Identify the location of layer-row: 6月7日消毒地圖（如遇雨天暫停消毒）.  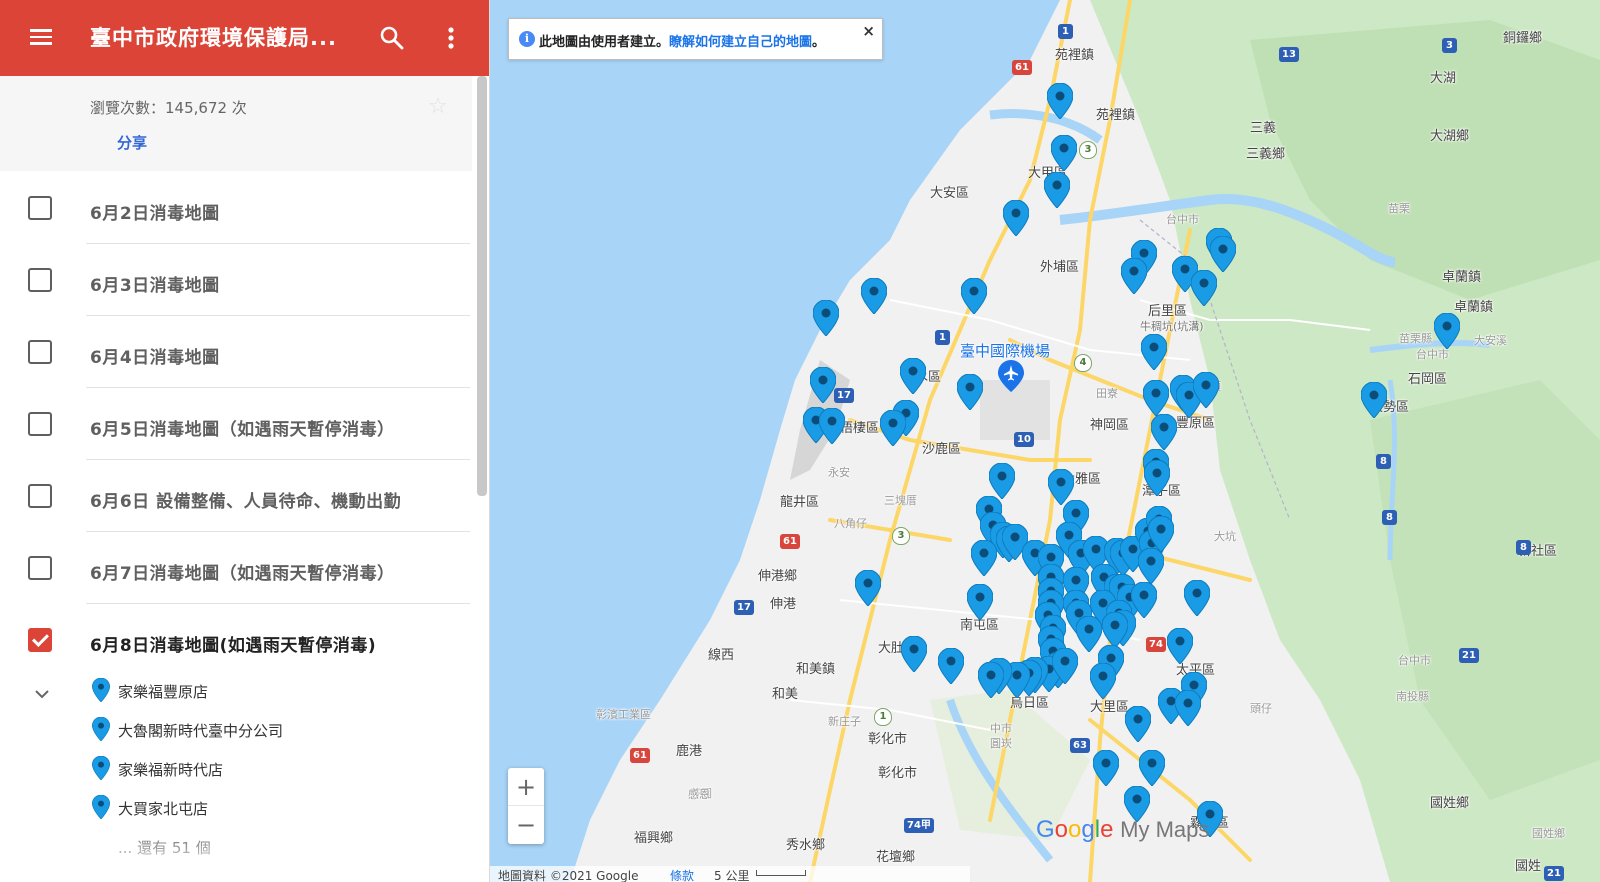
(236, 568).